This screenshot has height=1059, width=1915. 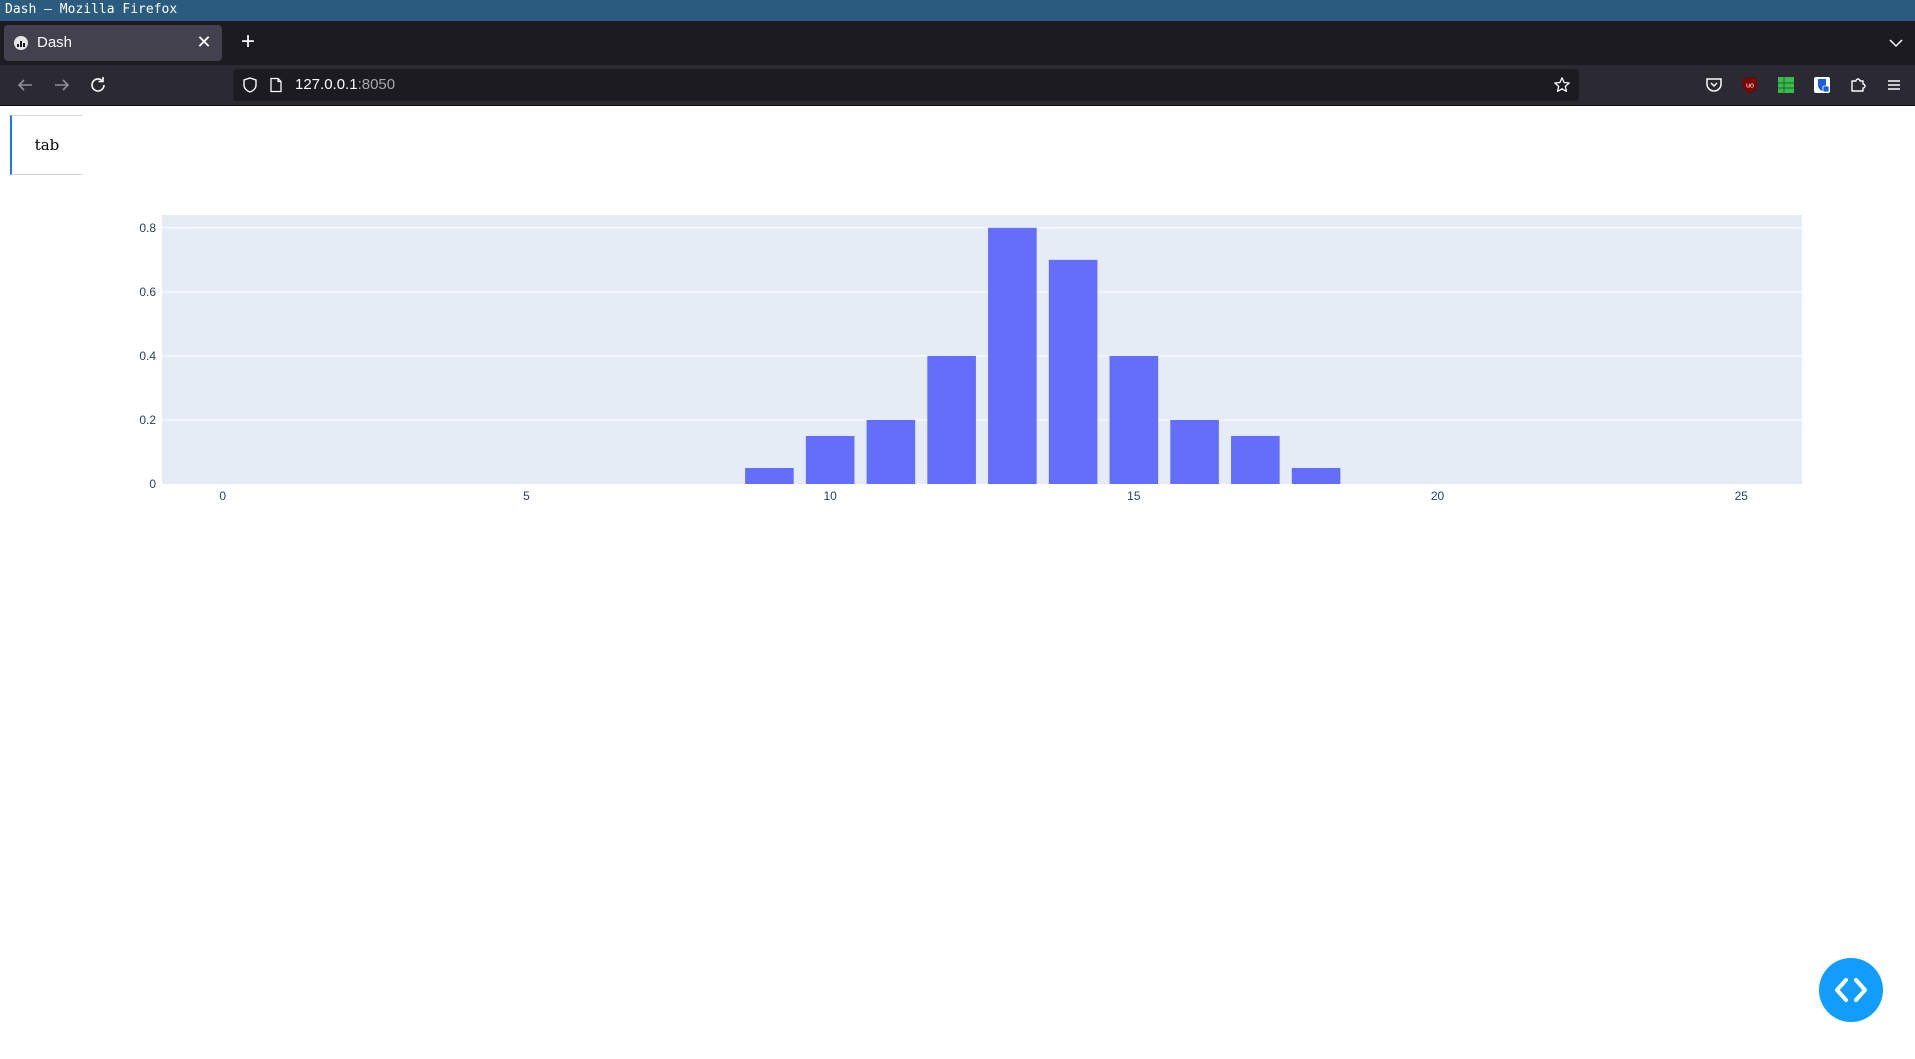 I want to click on bookmark-star-icon, so click(x=1562, y=85).